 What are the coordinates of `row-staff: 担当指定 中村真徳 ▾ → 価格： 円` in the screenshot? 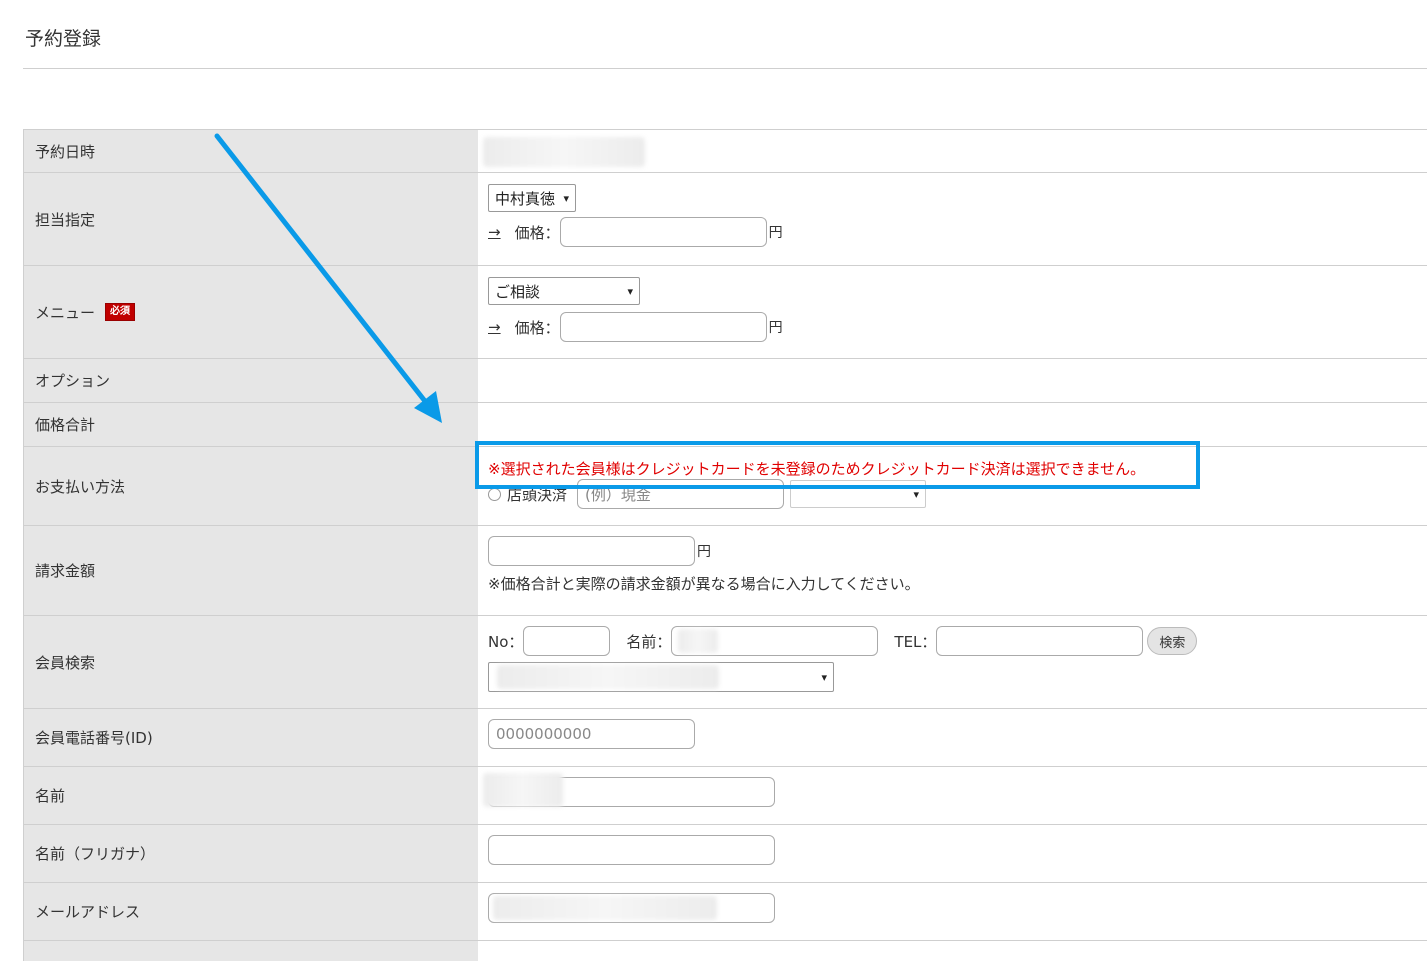 It's located at (725, 219).